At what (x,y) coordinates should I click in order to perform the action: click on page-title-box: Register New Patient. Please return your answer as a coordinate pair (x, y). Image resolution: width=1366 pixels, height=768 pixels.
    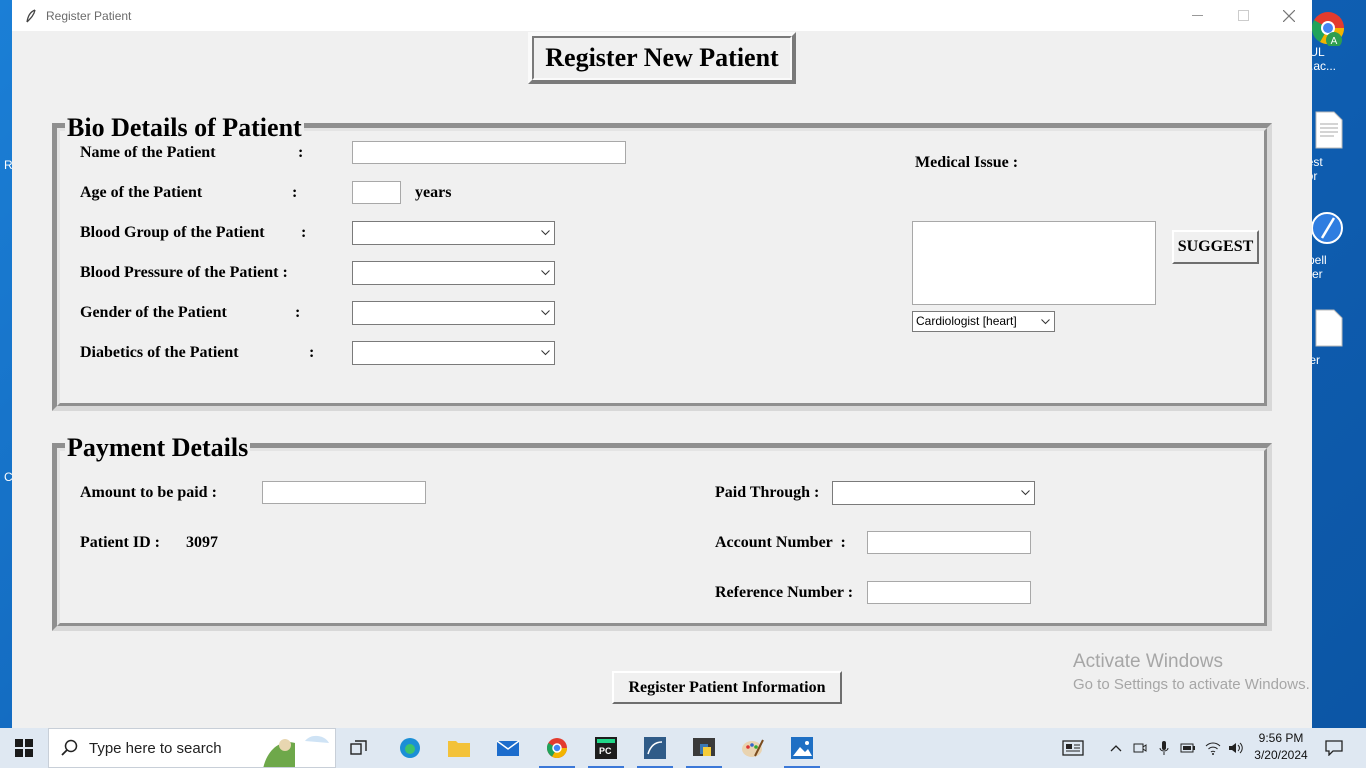
    Looking at the image, I should click on (662, 58).